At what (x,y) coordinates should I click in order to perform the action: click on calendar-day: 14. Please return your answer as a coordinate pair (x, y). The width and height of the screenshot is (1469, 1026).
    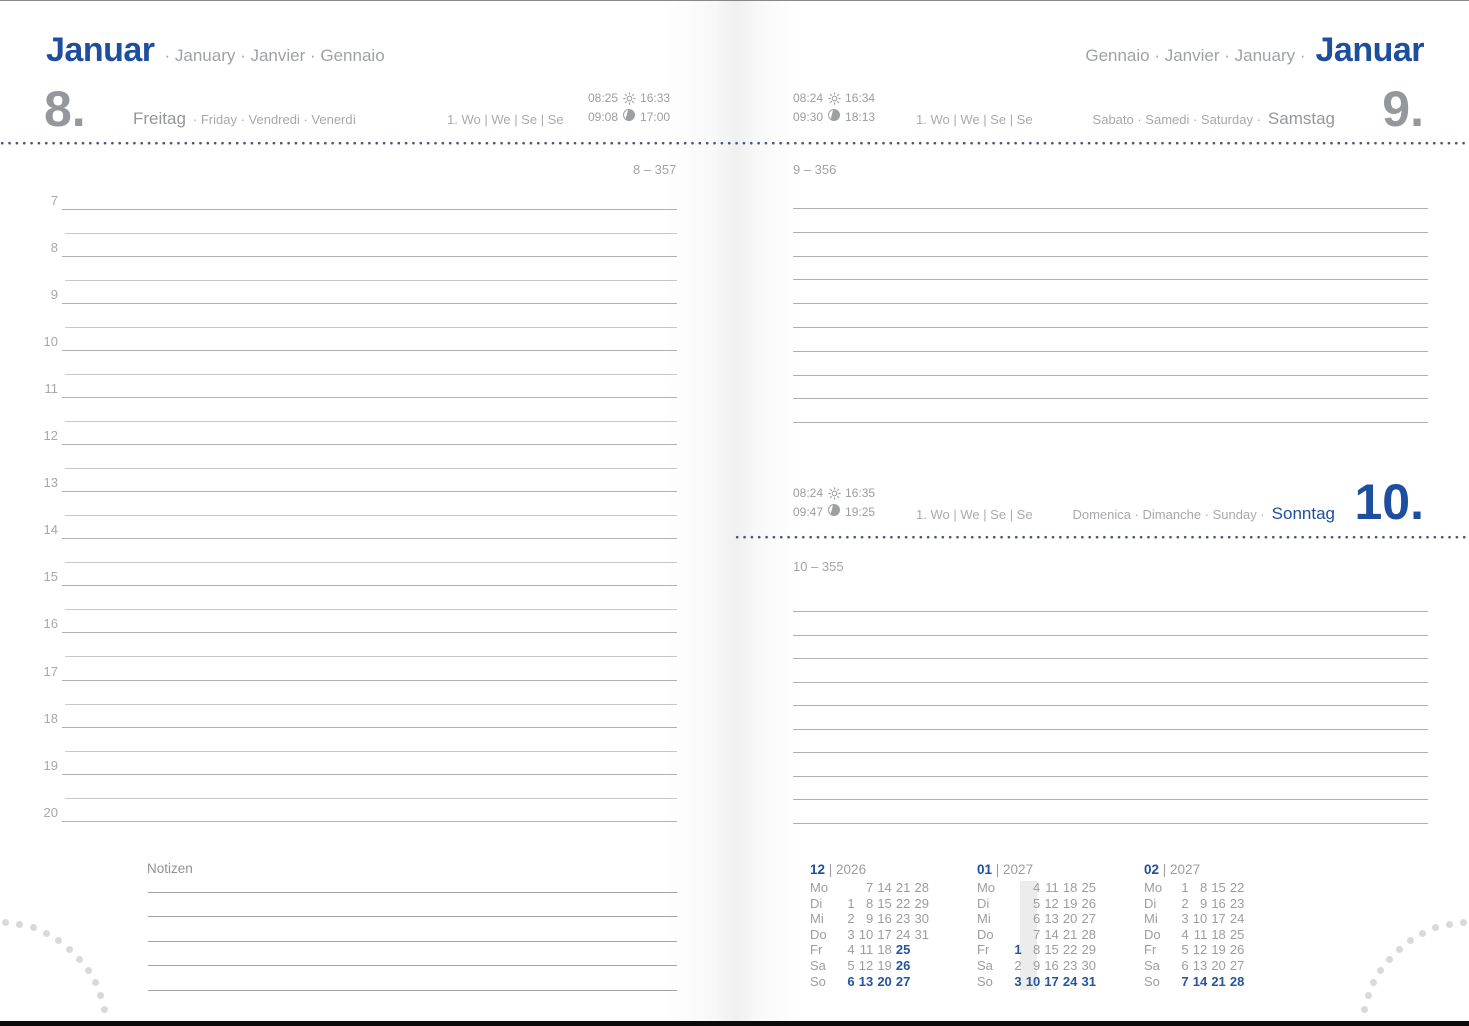
    Looking at the image, I should click on (1051, 934).